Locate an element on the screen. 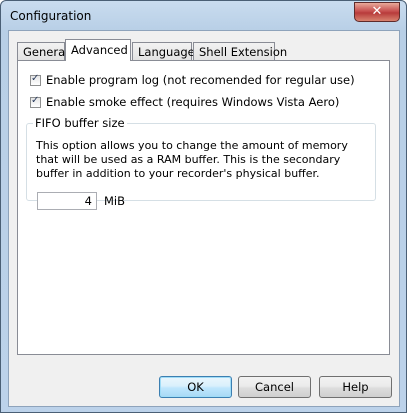  title-bar: Configuration ✕ is located at coordinates (203, 15).